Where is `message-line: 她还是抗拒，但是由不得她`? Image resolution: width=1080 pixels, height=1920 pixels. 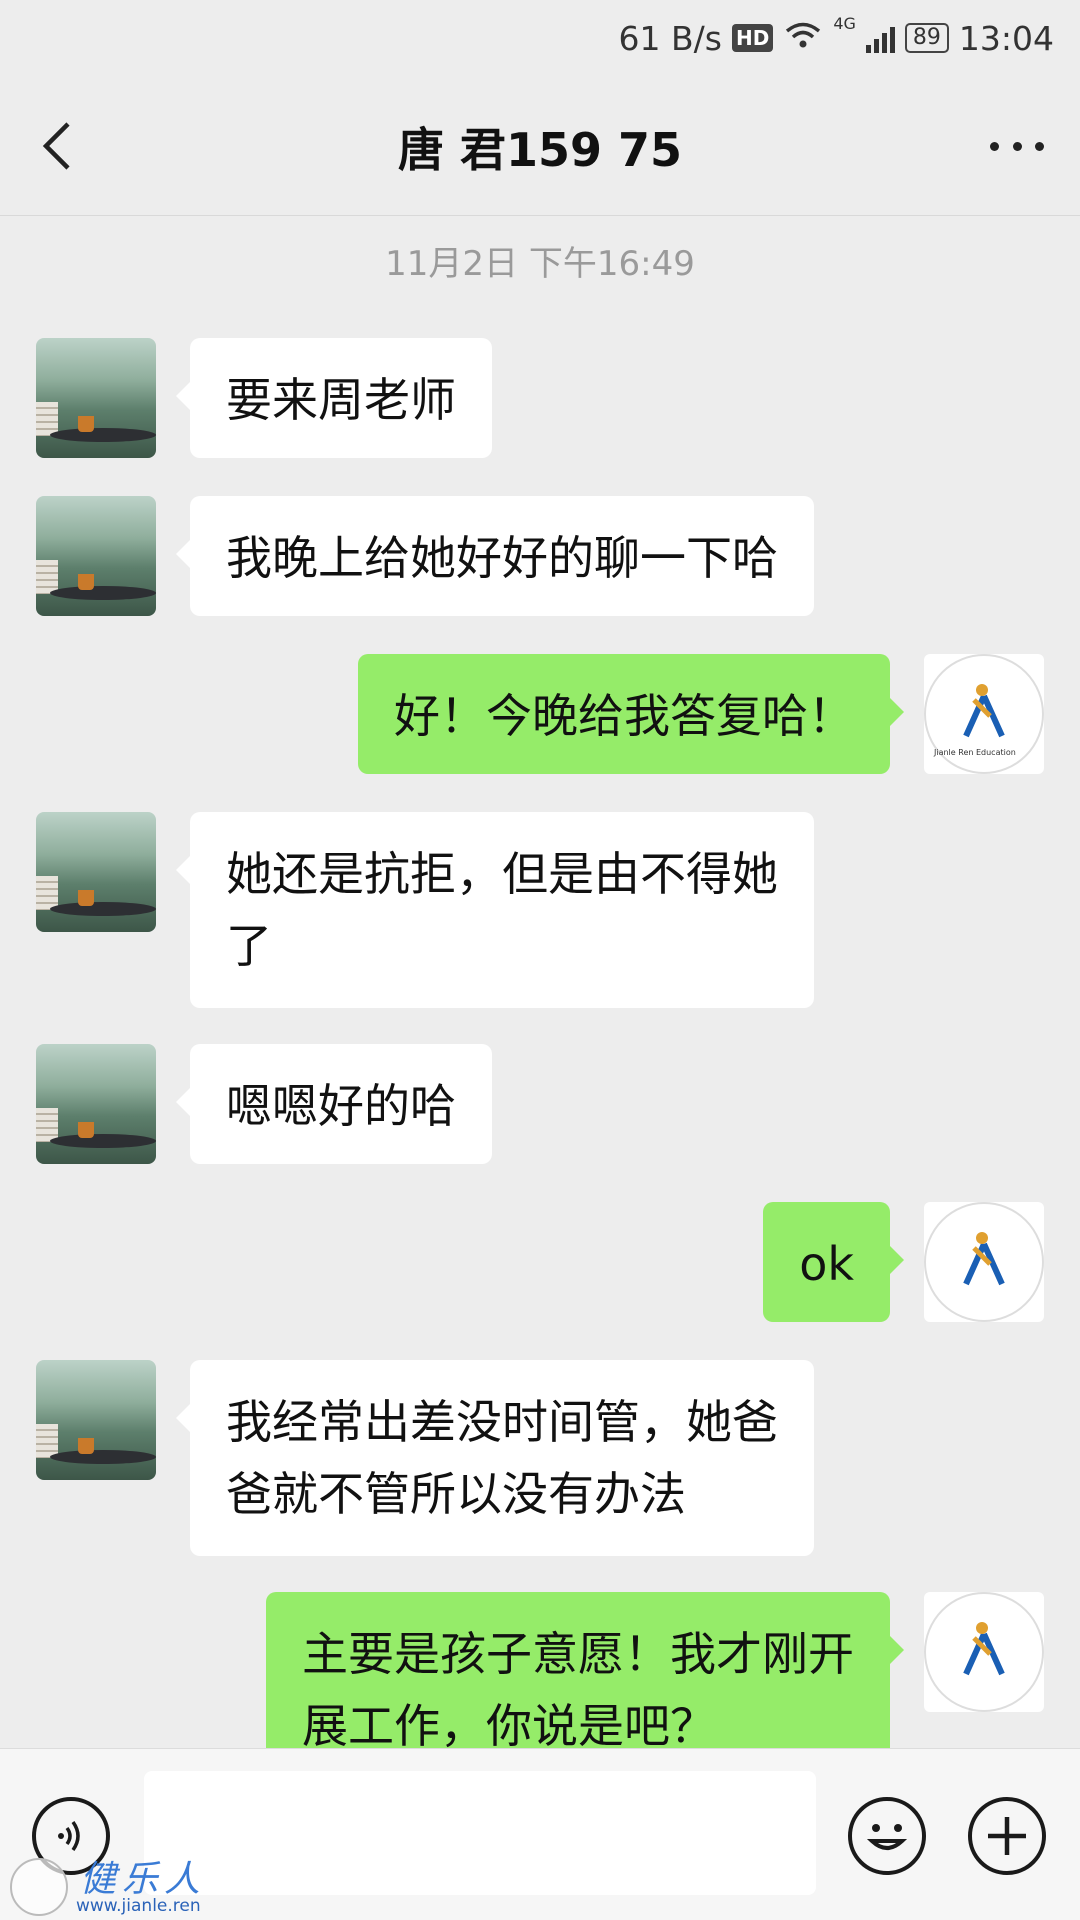 message-line: 她还是抗拒，但是由不得她 is located at coordinates (502, 874).